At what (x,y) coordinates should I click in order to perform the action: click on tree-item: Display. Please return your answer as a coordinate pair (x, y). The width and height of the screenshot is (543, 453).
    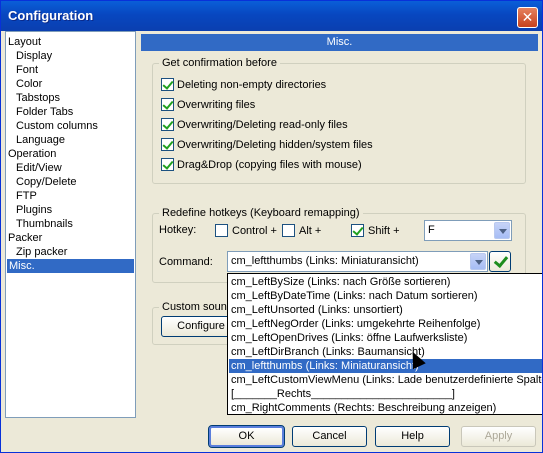
    Looking at the image, I should click on (34, 56).